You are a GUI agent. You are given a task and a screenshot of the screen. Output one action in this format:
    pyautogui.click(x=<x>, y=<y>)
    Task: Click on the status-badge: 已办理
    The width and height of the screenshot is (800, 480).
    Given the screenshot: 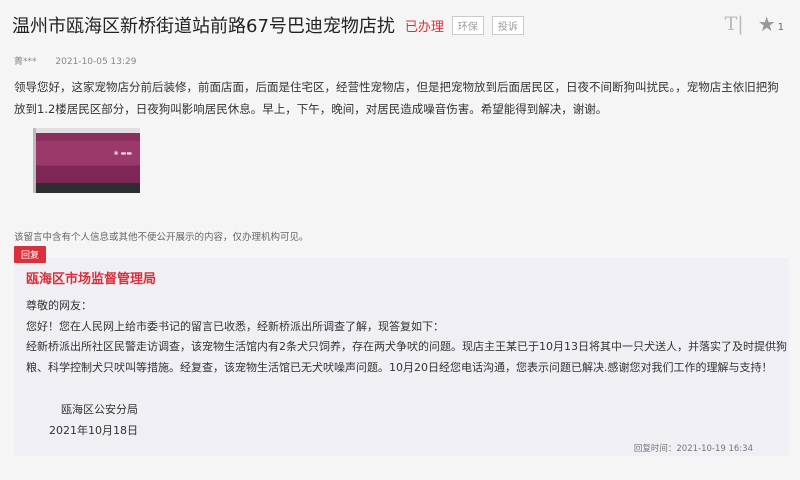 What is the action you would take?
    pyautogui.click(x=424, y=27)
    